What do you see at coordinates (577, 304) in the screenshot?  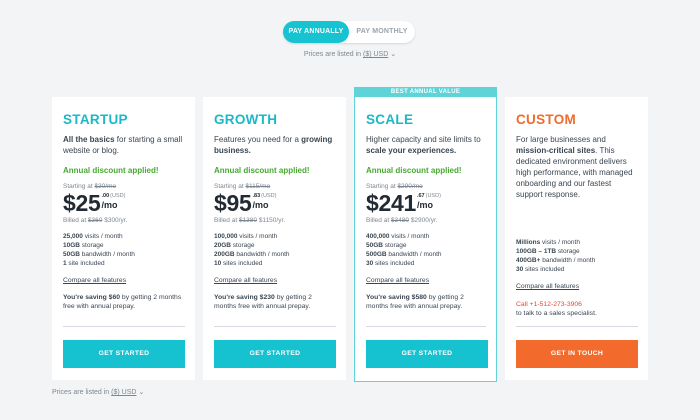 I see `phone-link: Call +1-512-273-3906` at bounding box center [577, 304].